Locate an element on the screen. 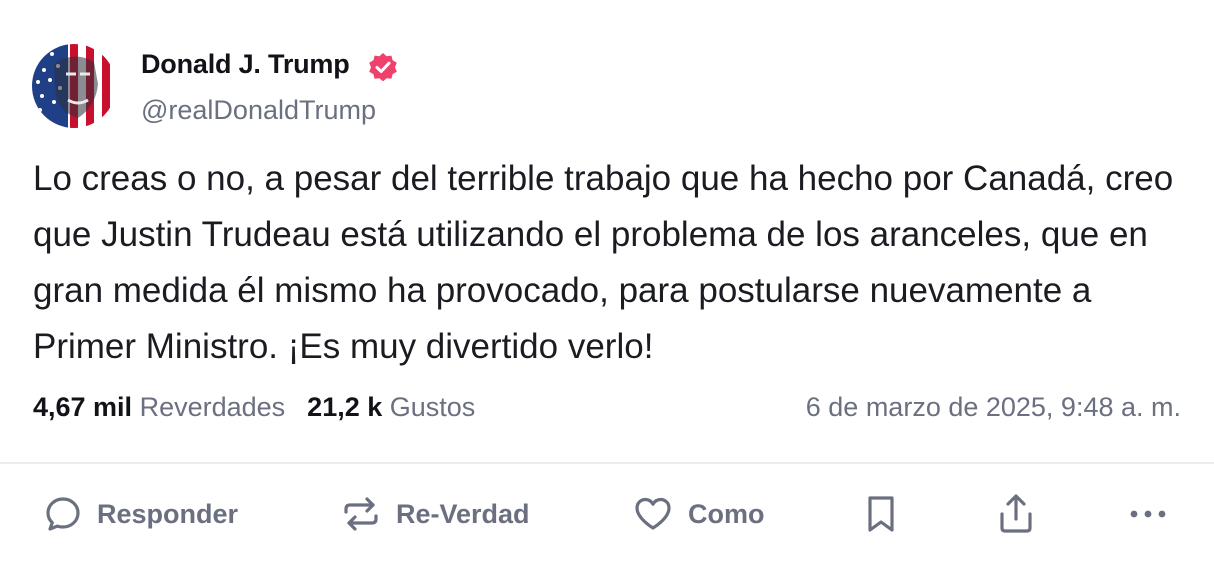  bookmark-icon is located at coordinates (881, 514).